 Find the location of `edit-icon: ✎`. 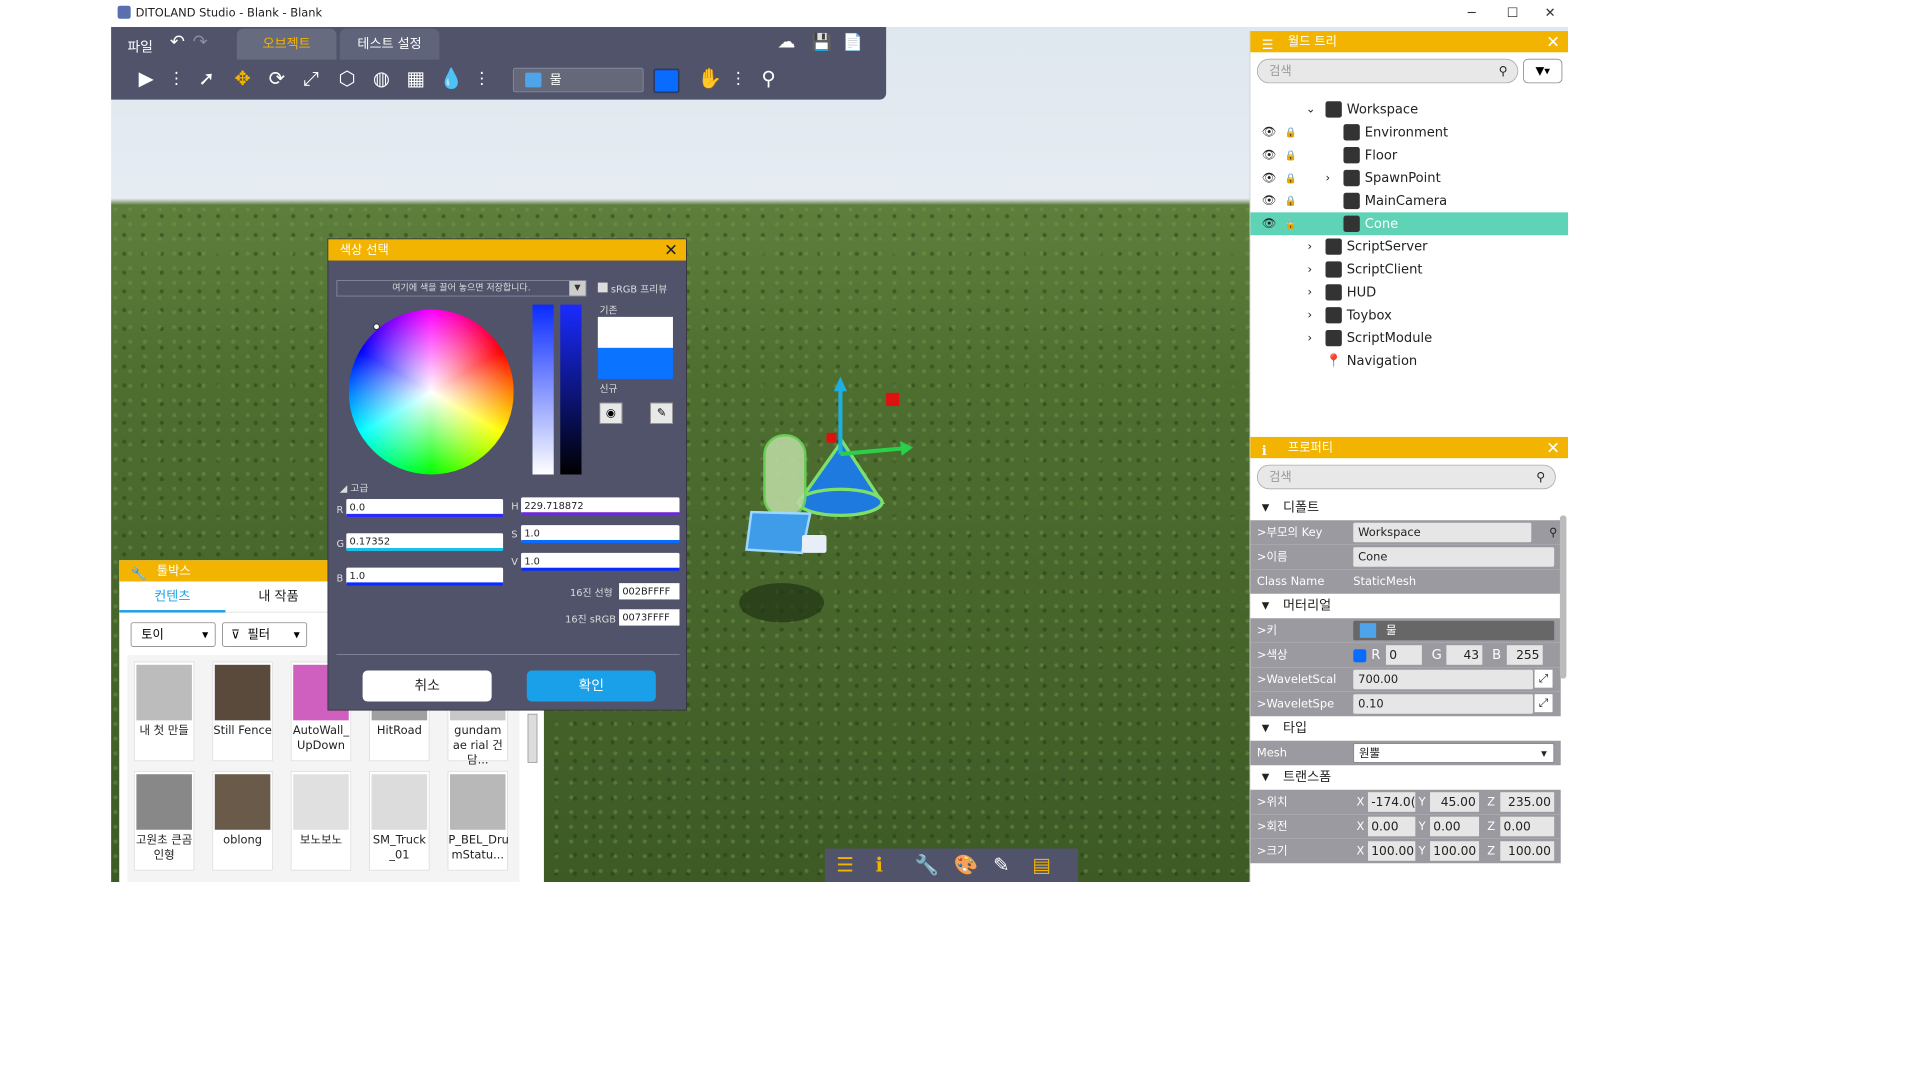

edit-icon: ✎ is located at coordinates (1001, 864).